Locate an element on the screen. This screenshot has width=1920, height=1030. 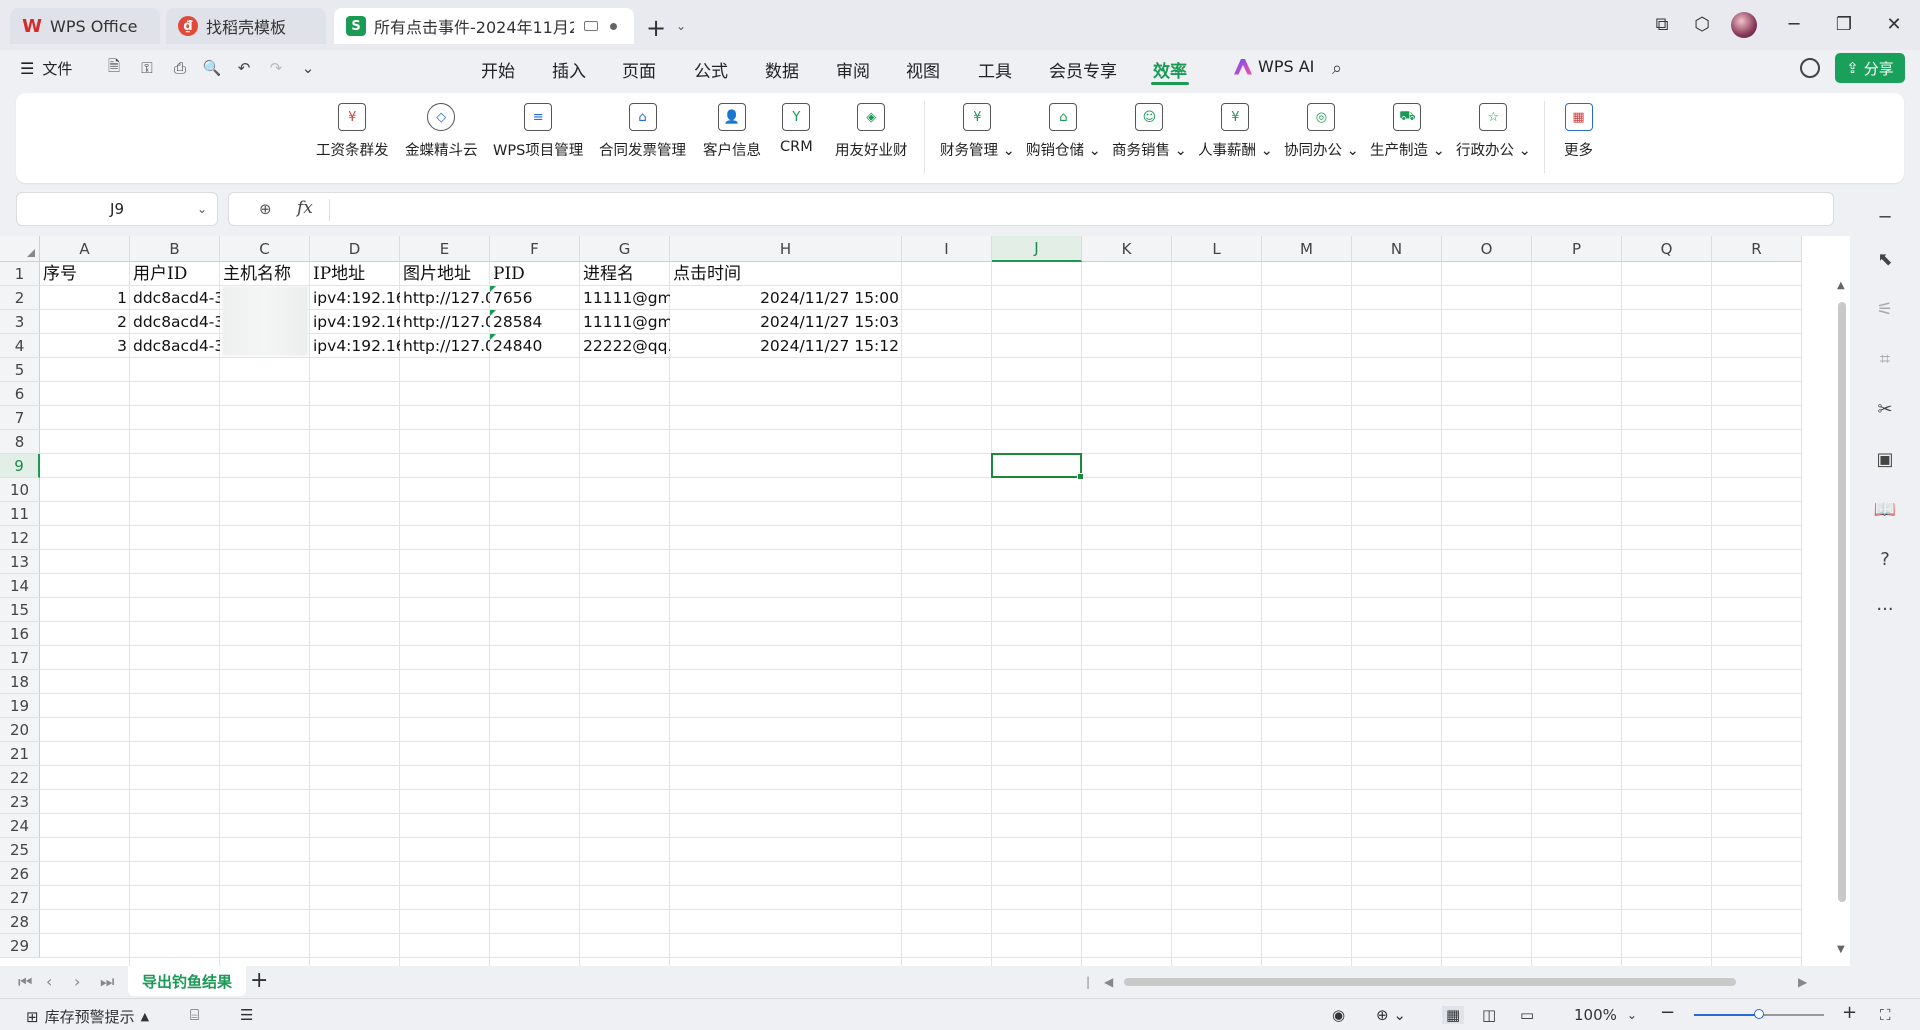
vertical-scrollbar: ▲ ▼ is located at coordinates (1842, 612).